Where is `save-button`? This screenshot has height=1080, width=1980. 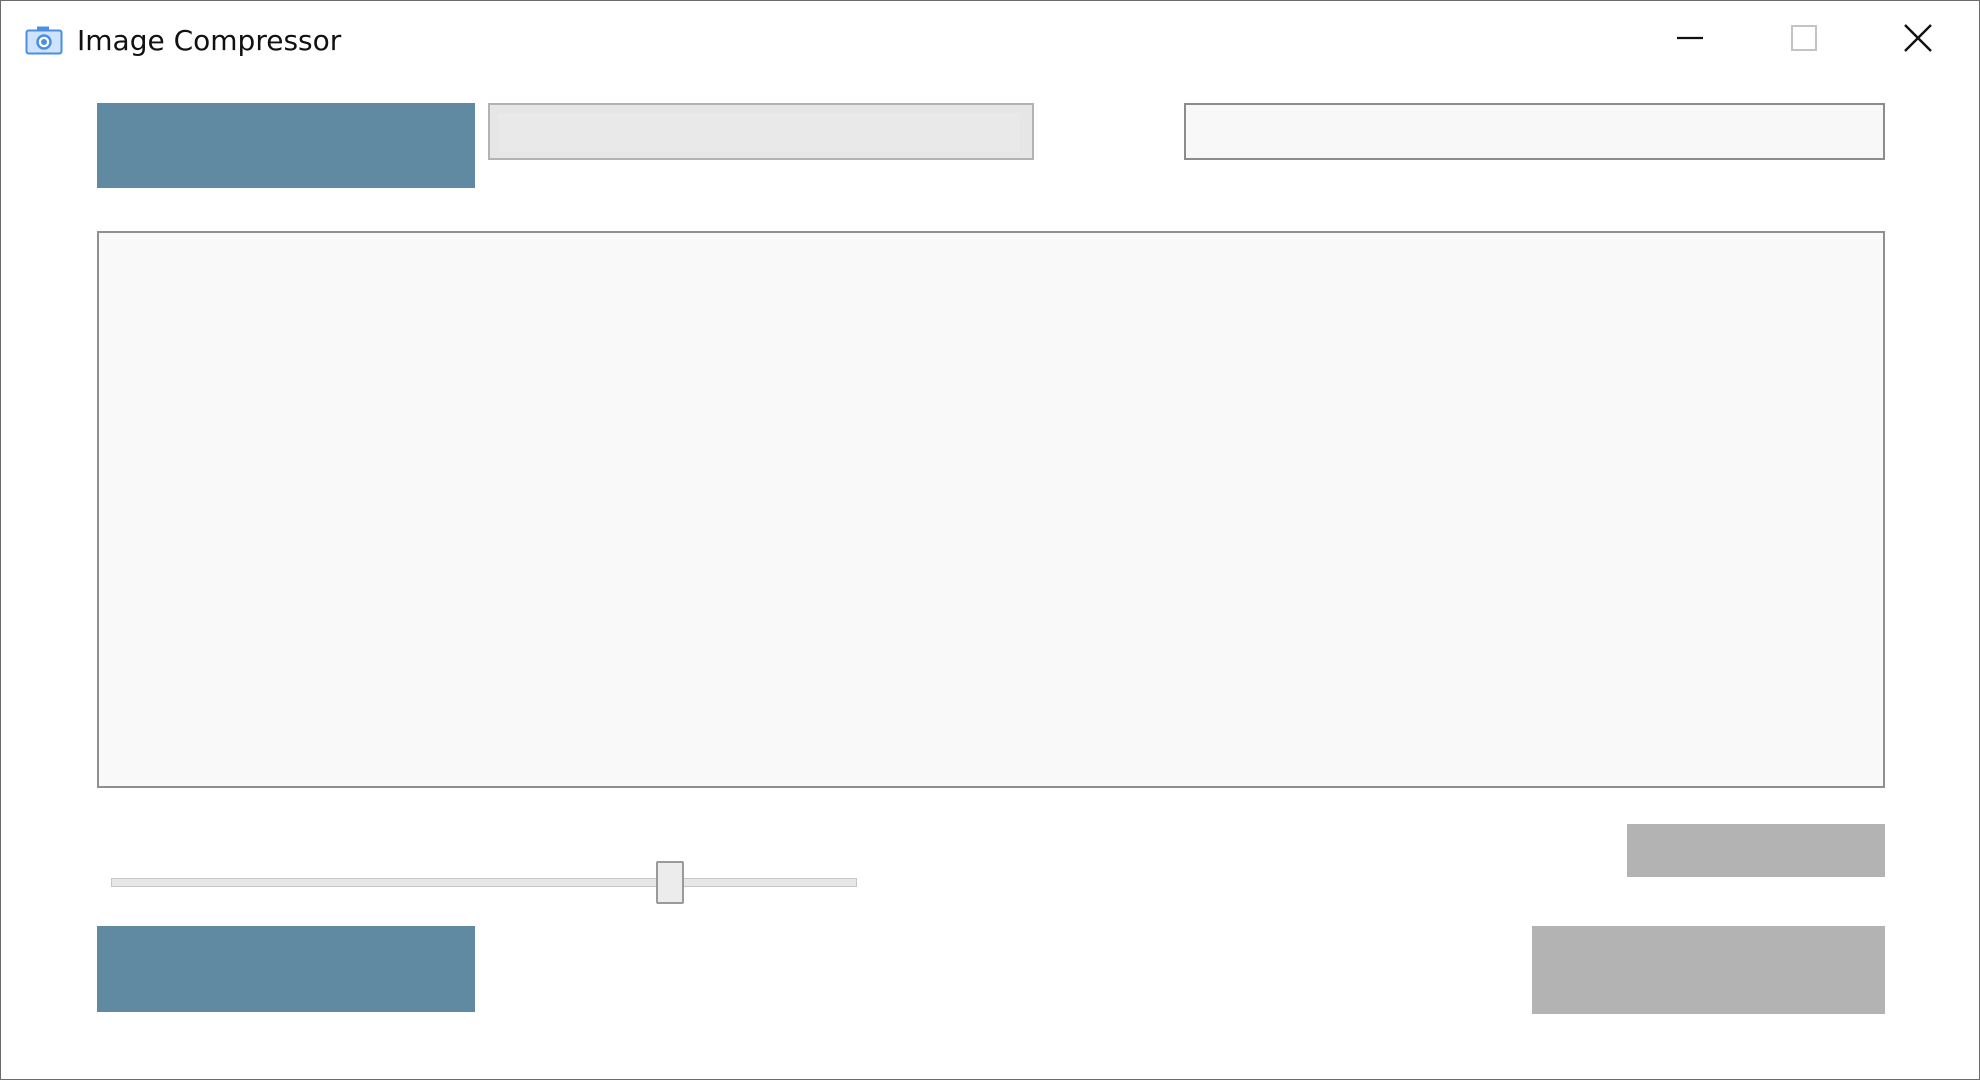
save-button is located at coordinates (1708, 970).